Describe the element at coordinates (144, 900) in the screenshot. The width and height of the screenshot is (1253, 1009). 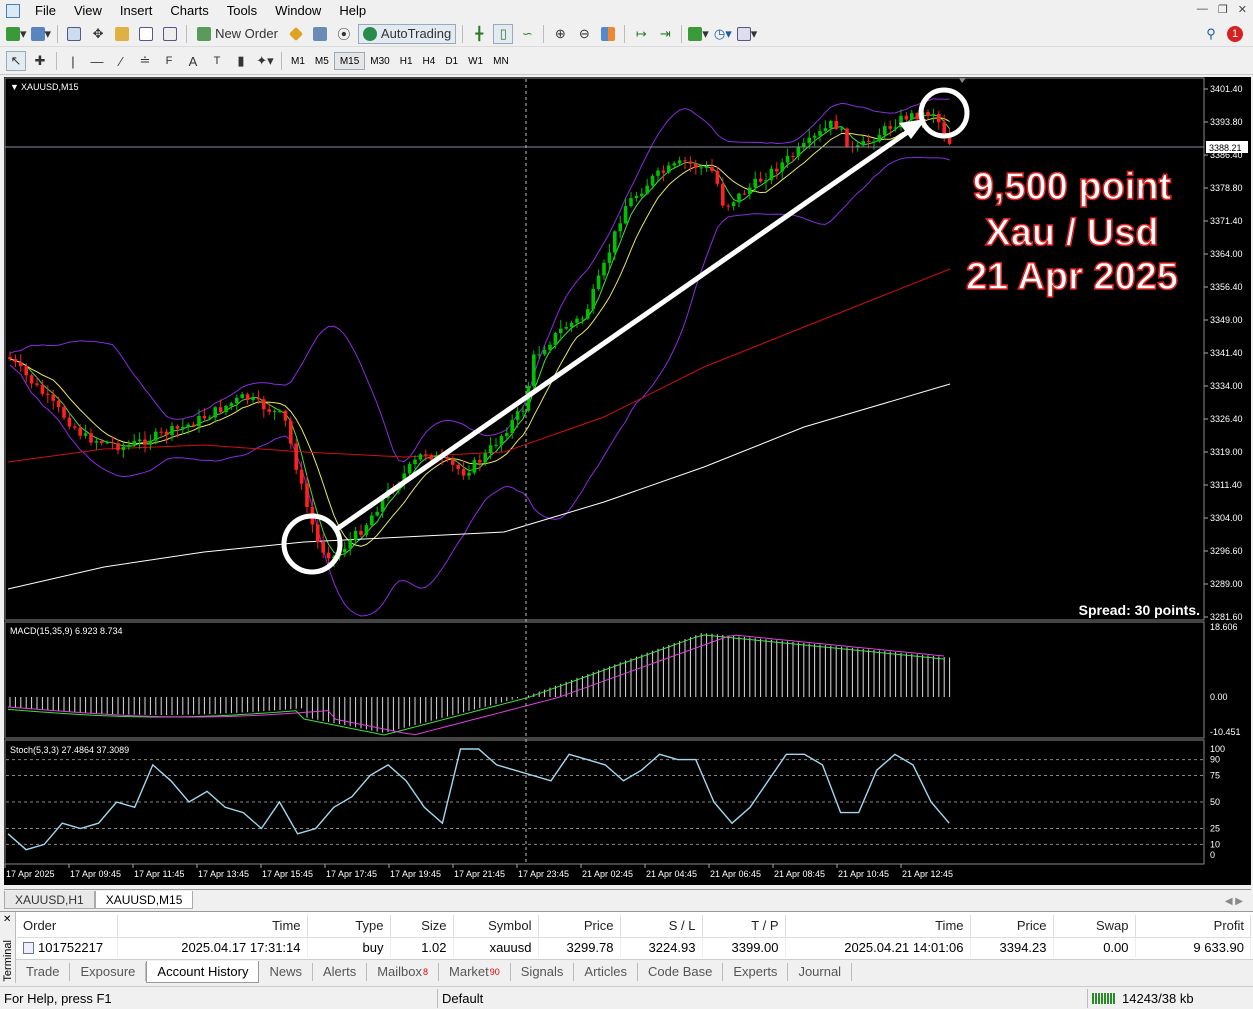
I see `chart-tab-m15: XAUUSD,M15` at that location.